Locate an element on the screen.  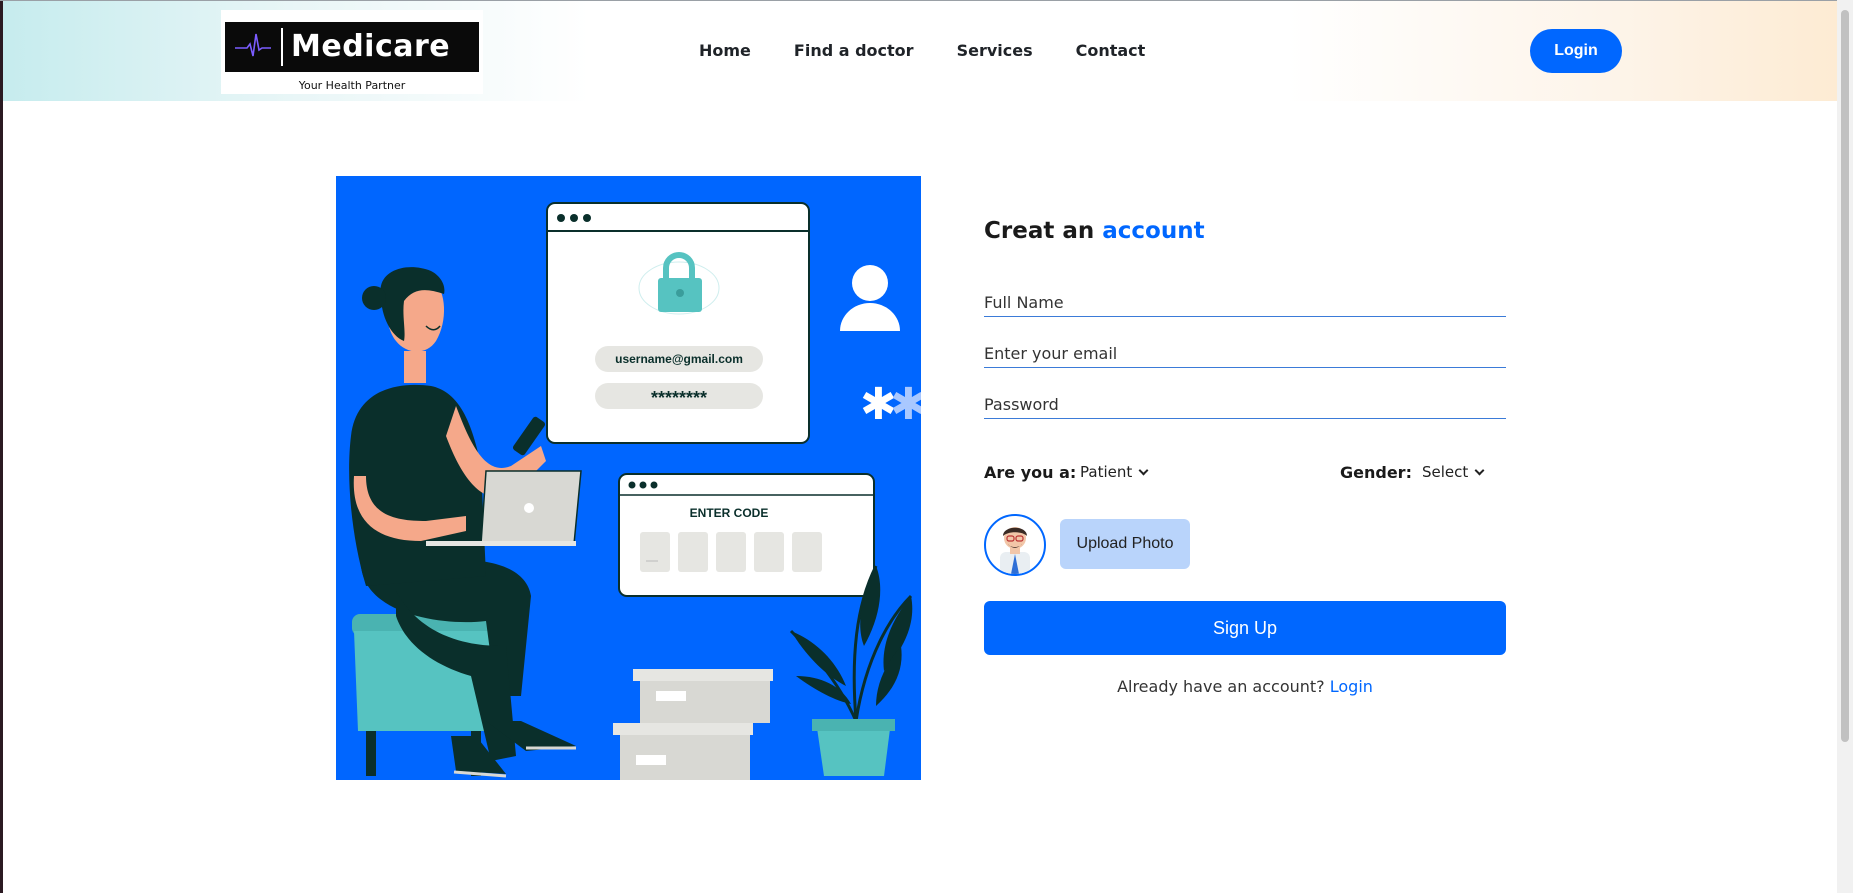
doctor-avatar-icon is located at coordinates (1015, 545).